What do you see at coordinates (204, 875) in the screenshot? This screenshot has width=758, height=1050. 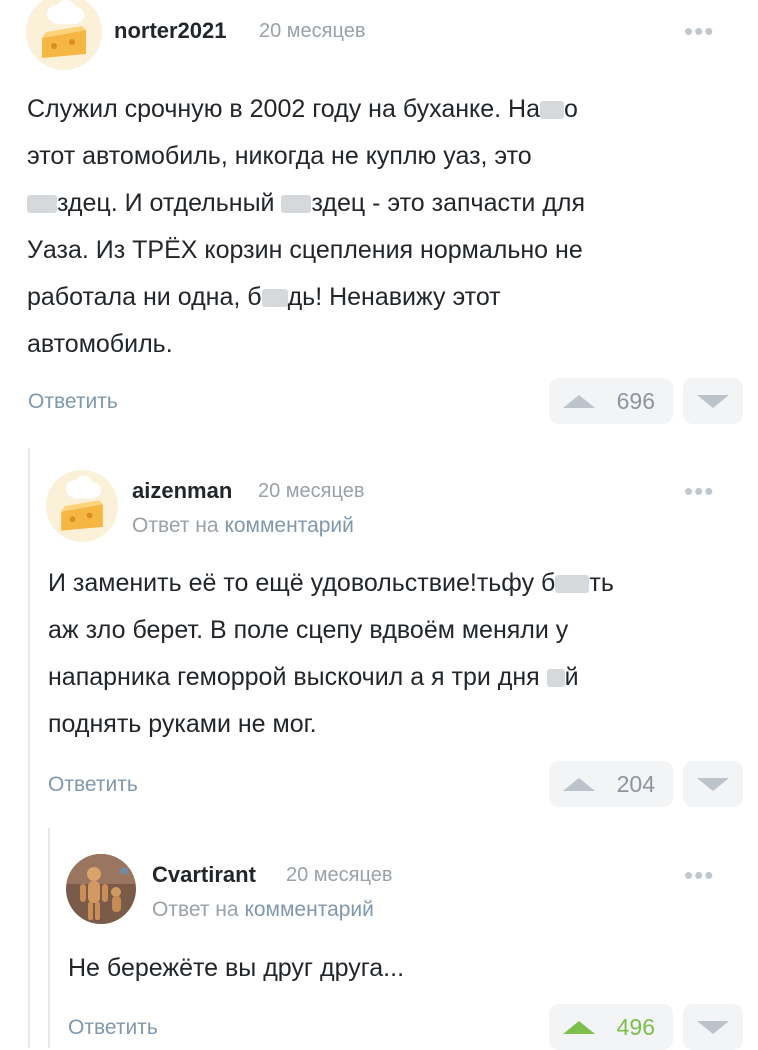 I see `author-name: Cvartirant` at bounding box center [204, 875].